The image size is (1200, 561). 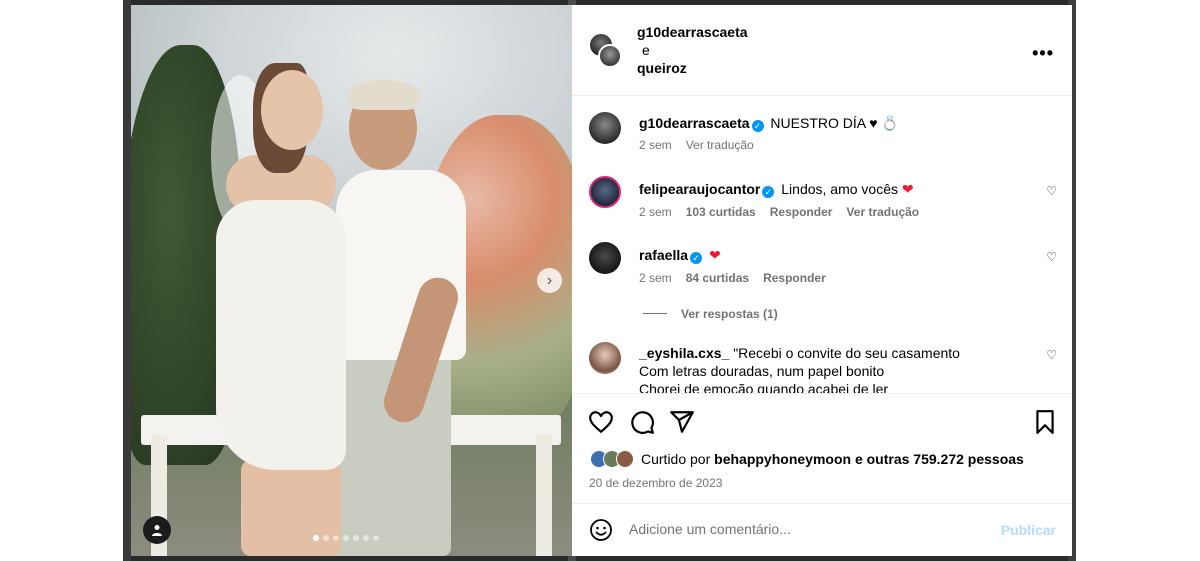 What do you see at coordinates (662, 68) in the screenshot?
I see `author-link: queiroz` at bounding box center [662, 68].